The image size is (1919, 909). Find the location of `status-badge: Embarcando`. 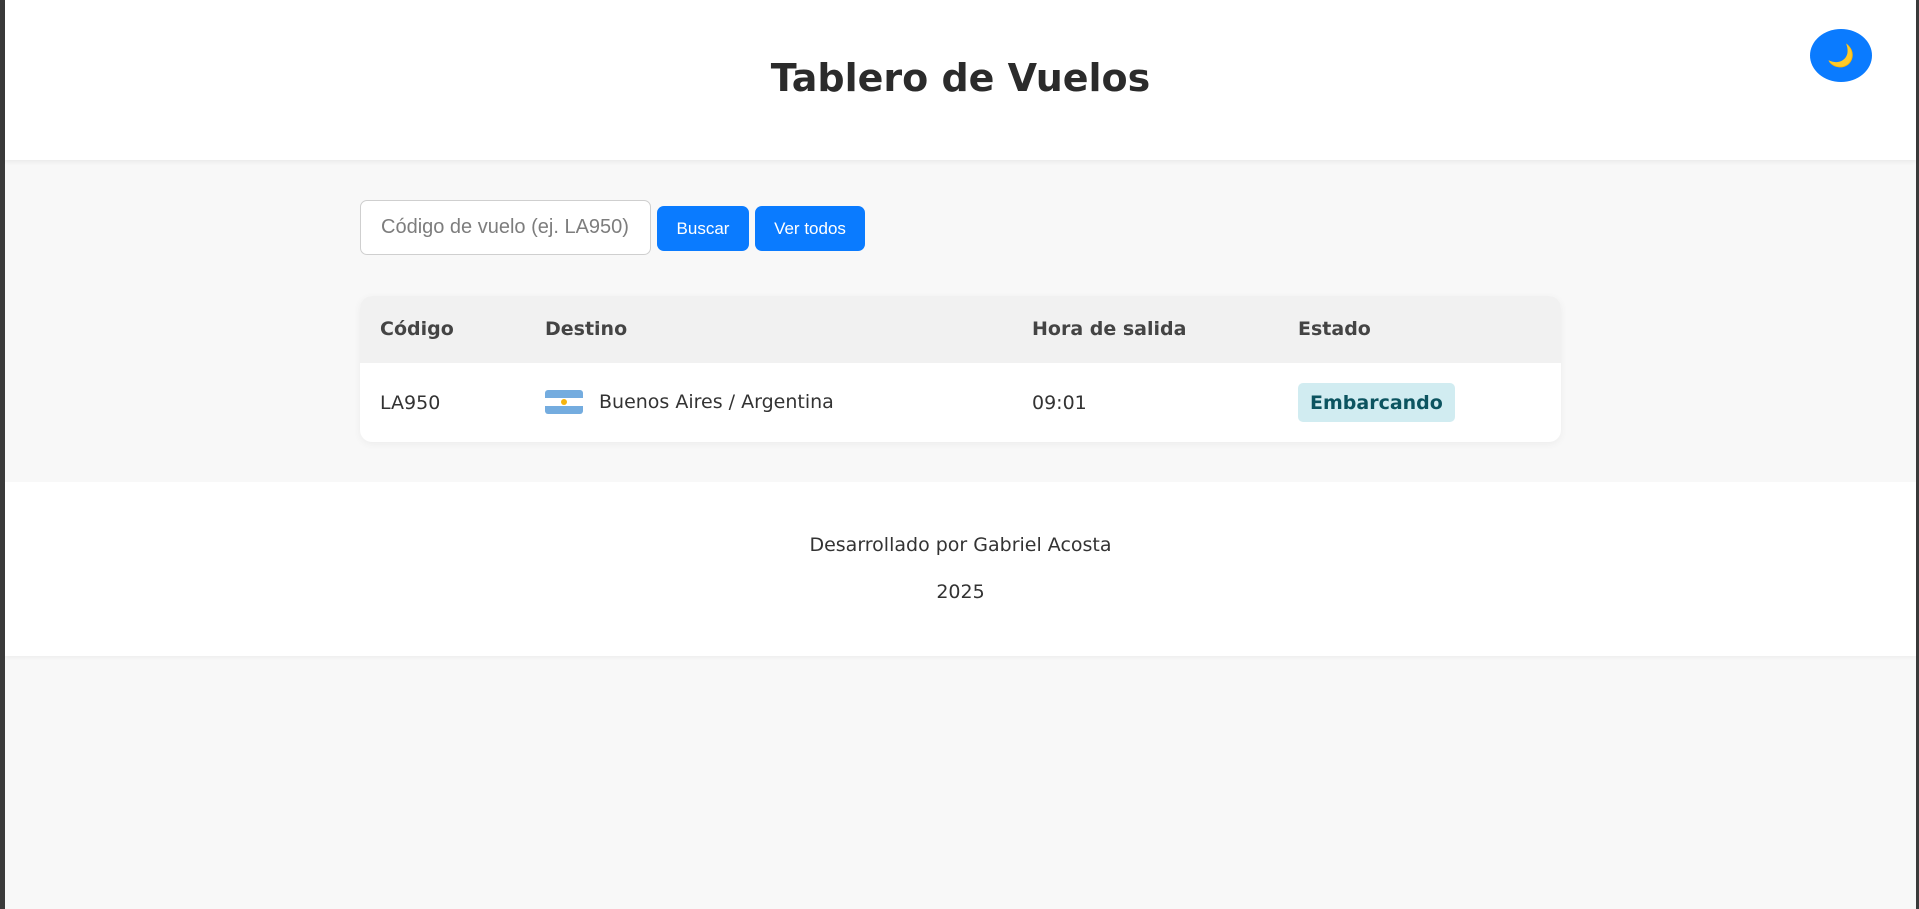

status-badge: Embarcando is located at coordinates (1376, 402).